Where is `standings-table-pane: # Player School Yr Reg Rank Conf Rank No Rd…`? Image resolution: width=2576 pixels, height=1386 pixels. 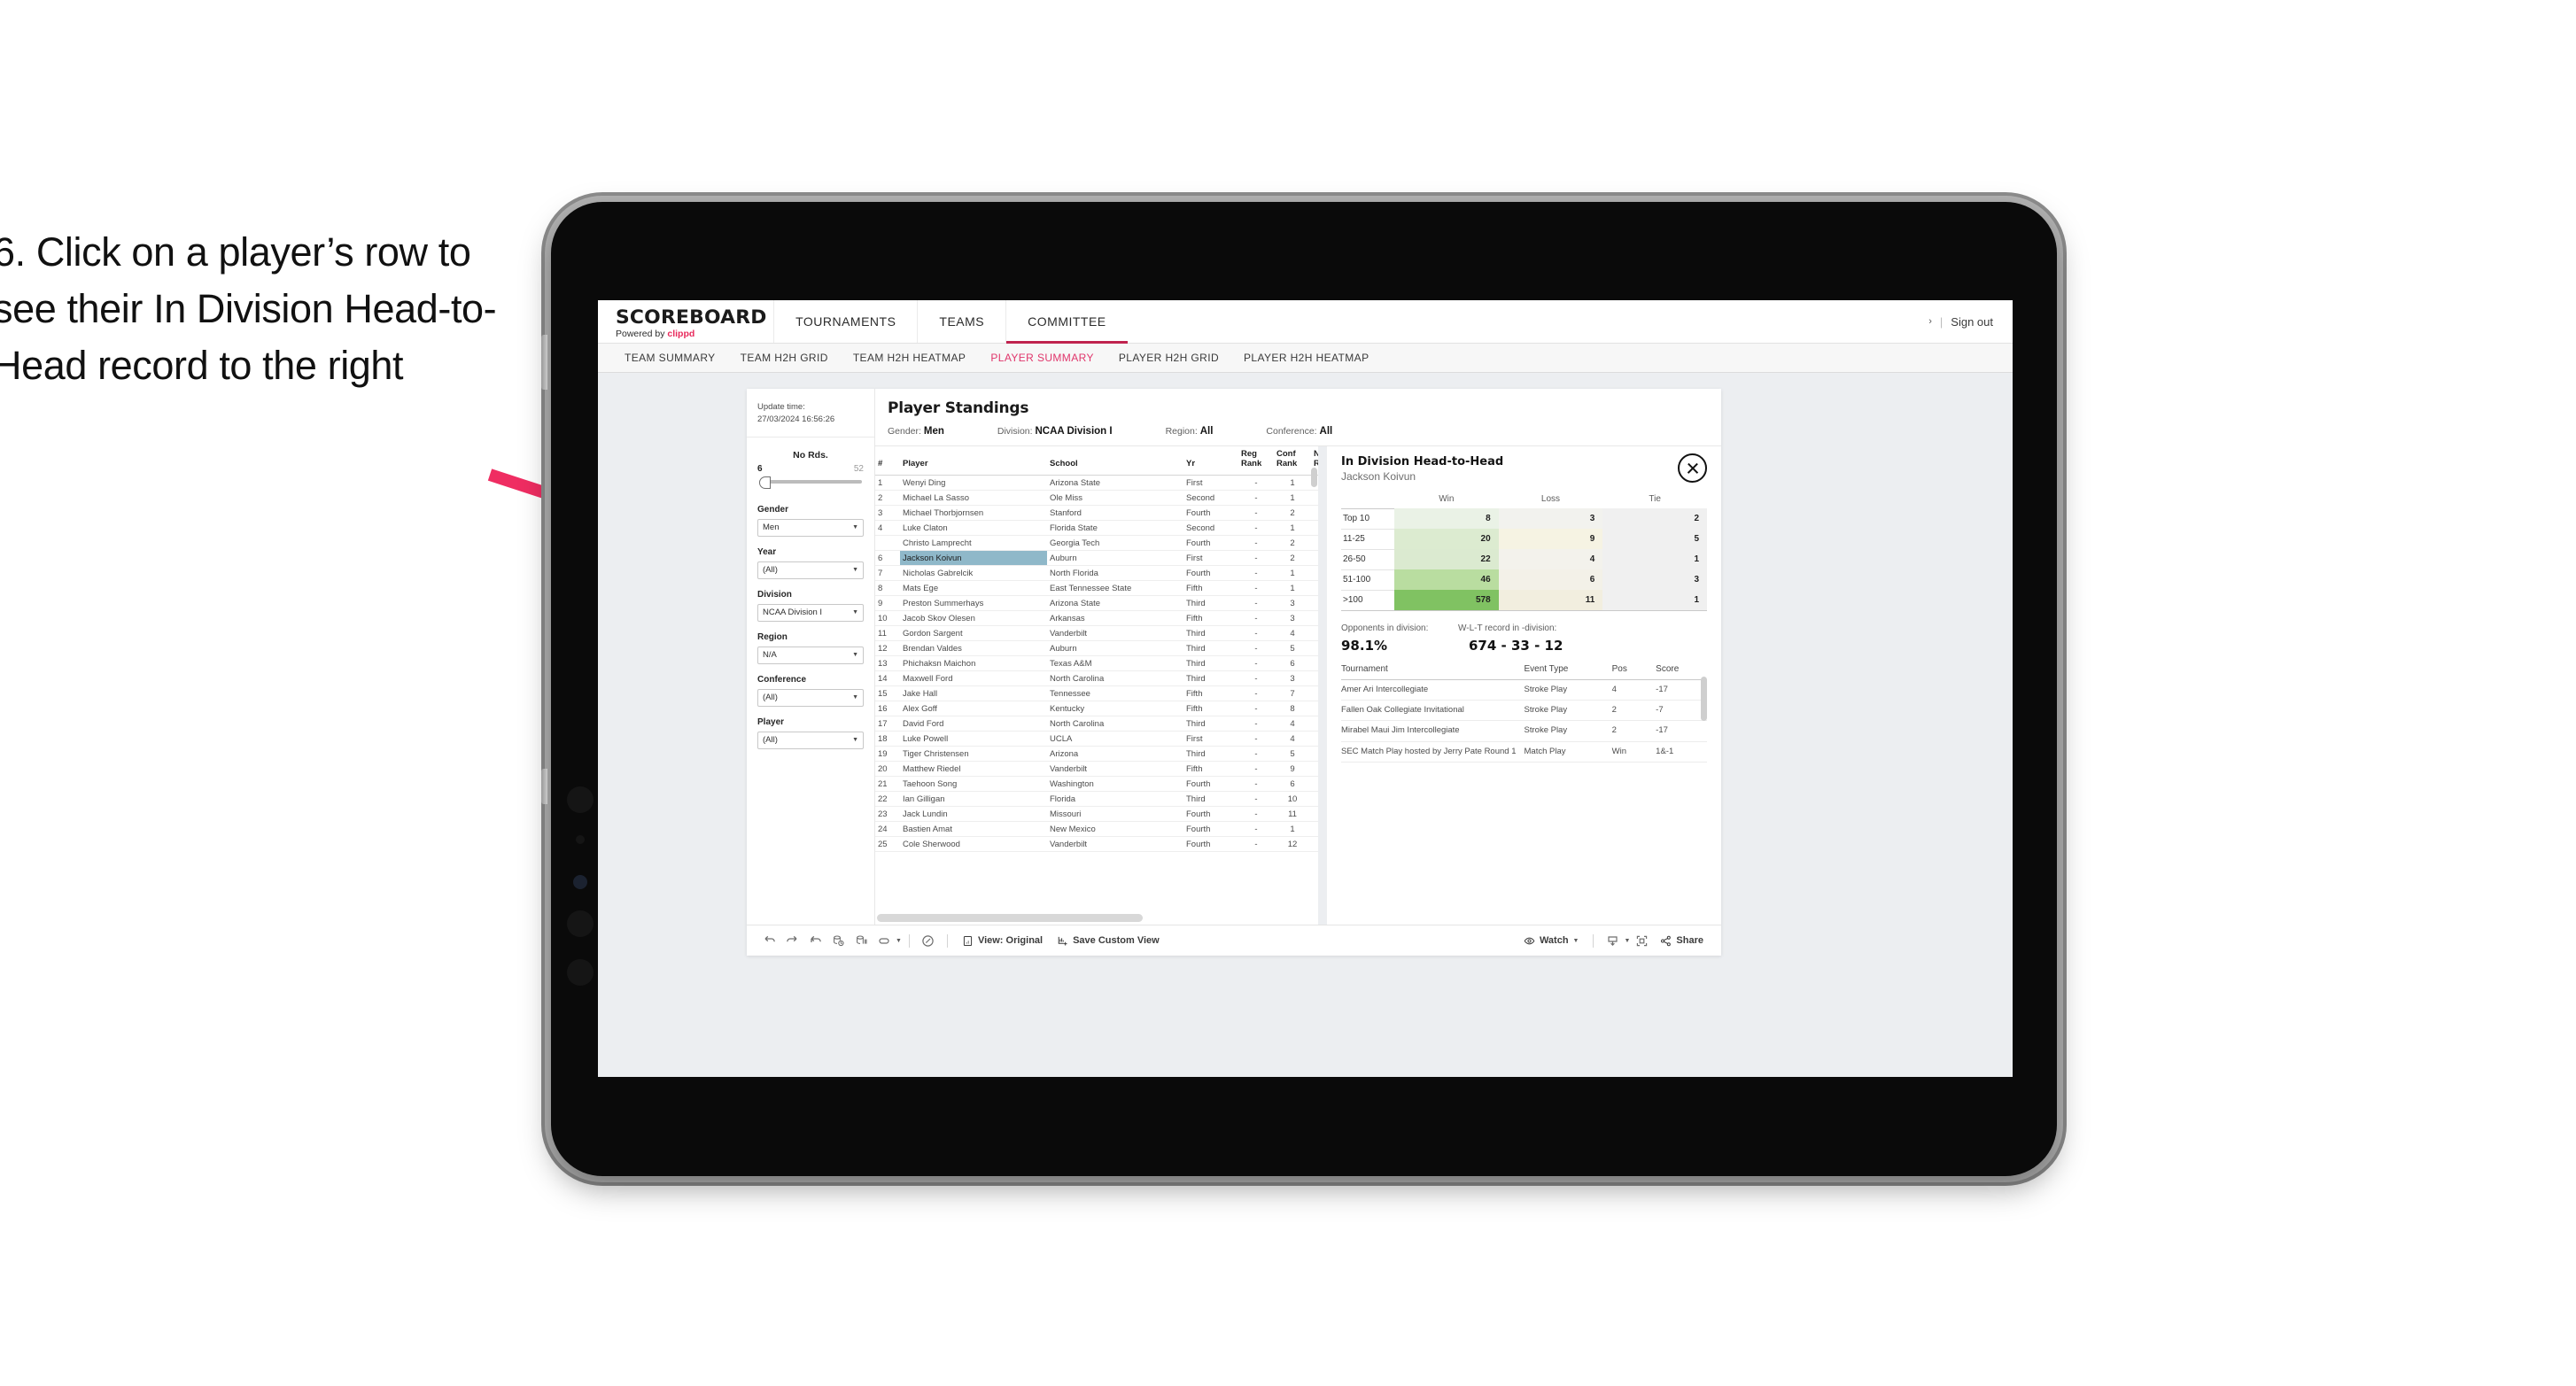
standings-table-pane: # Player School Yr Reg Rank Conf Rank No Rd… is located at coordinates (1101, 686).